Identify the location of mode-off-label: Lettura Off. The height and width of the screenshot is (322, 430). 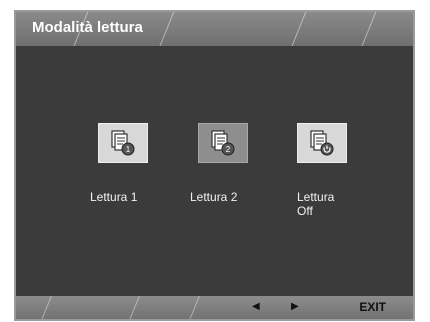
(340, 204).